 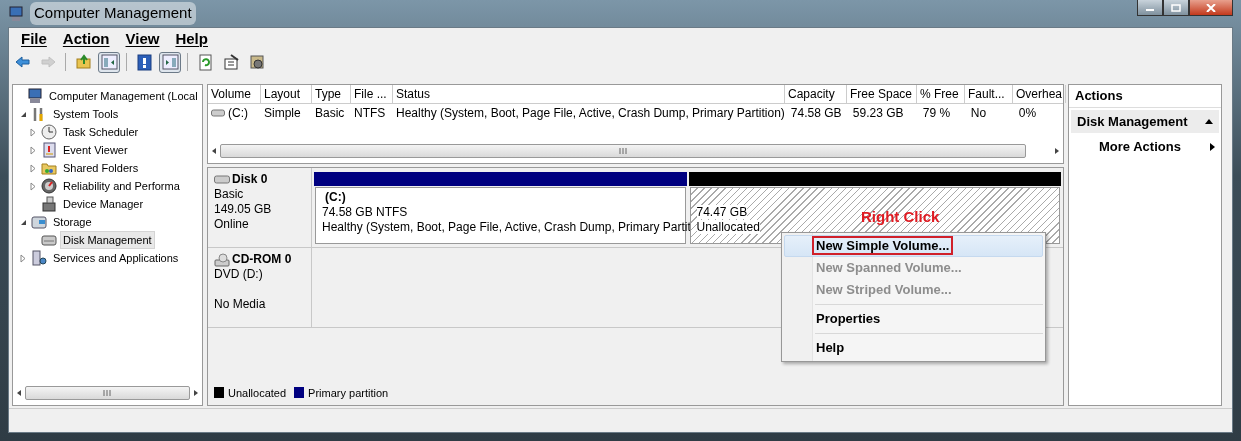 What do you see at coordinates (205, 62) in the screenshot?
I see `refresh-icon` at bounding box center [205, 62].